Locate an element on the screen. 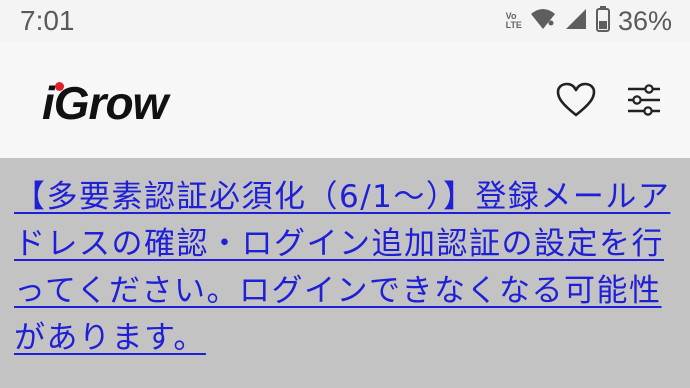 The width and height of the screenshot is (690, 388). battery-percent: 36% is located at coordinates (644, 20).